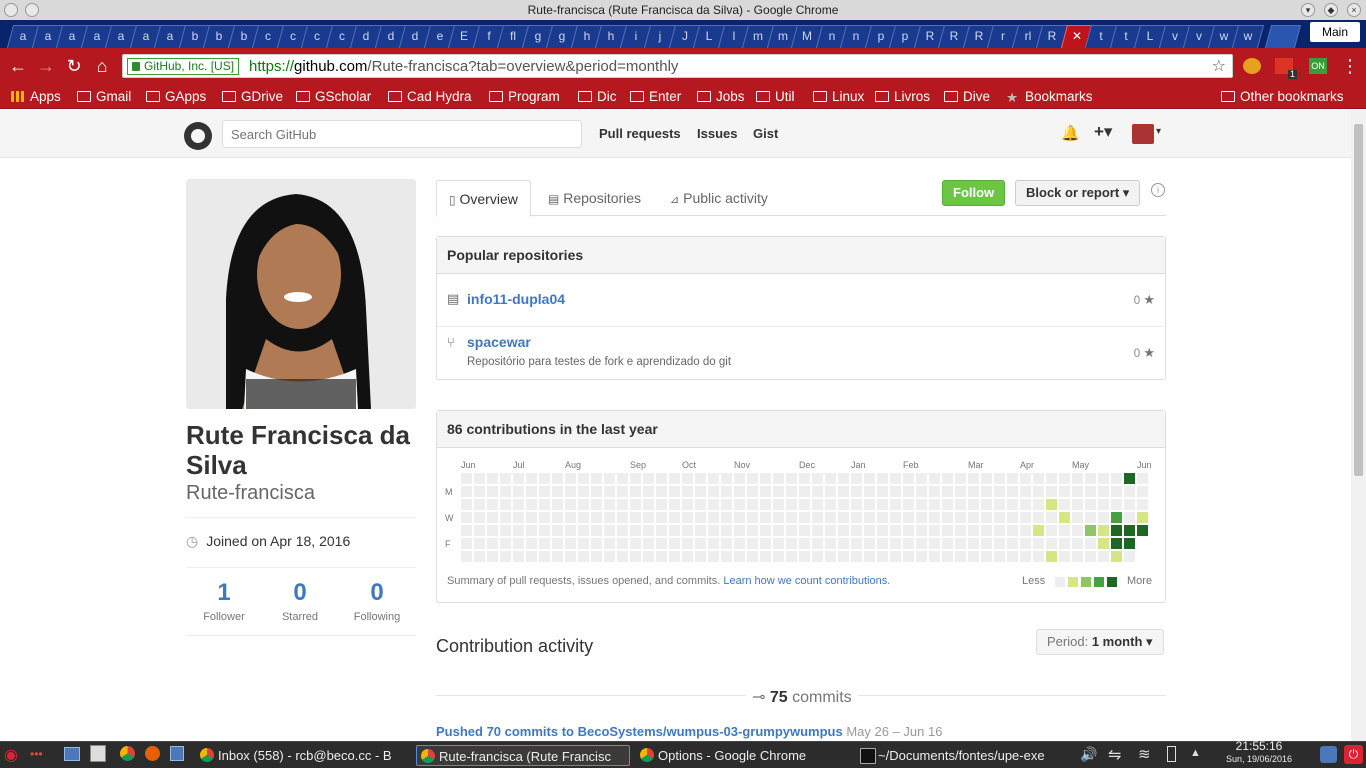  Describe the element at coordinates (252, 96) in the screenshot. I see `bookmark-item: GDrive` at that location.